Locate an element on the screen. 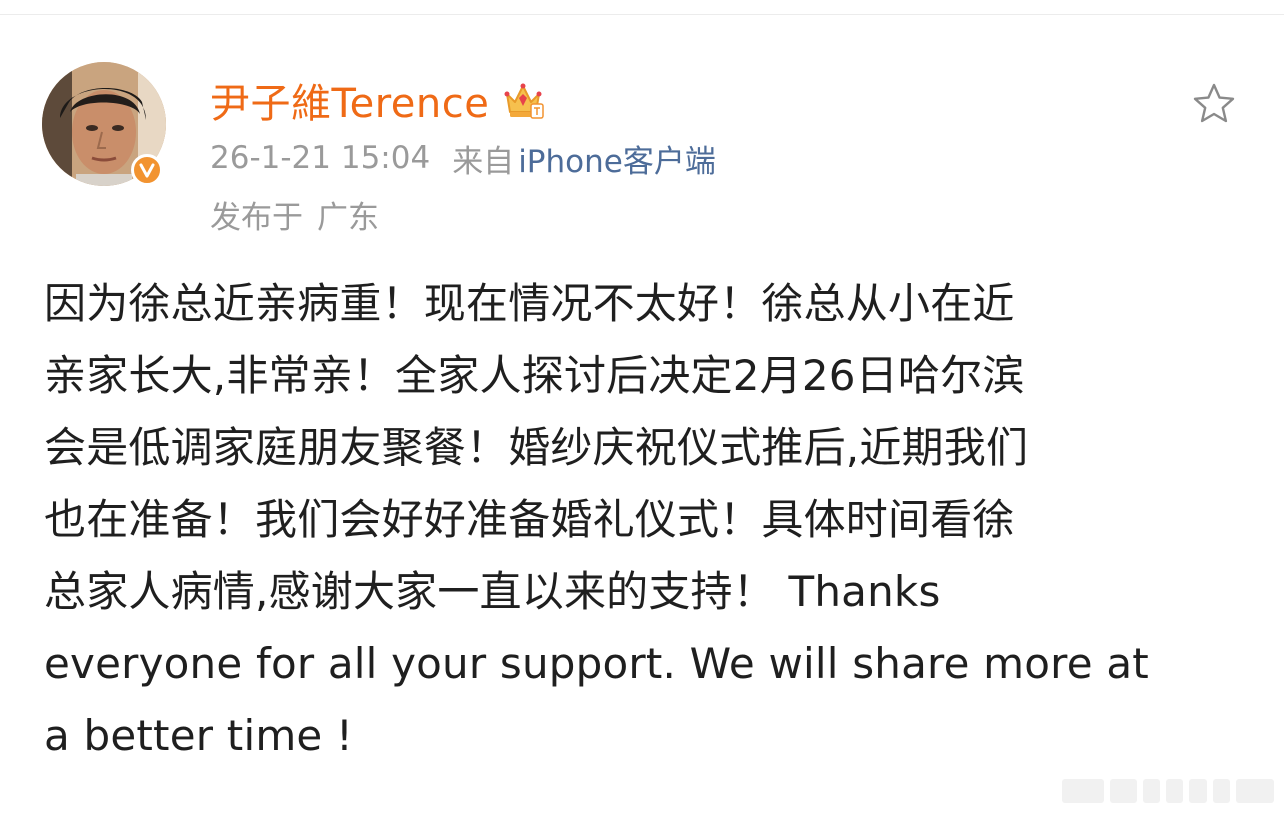 The width and height of the screenshot is (1284, 822). verified-v-icon is located at coordinates (147, 170).